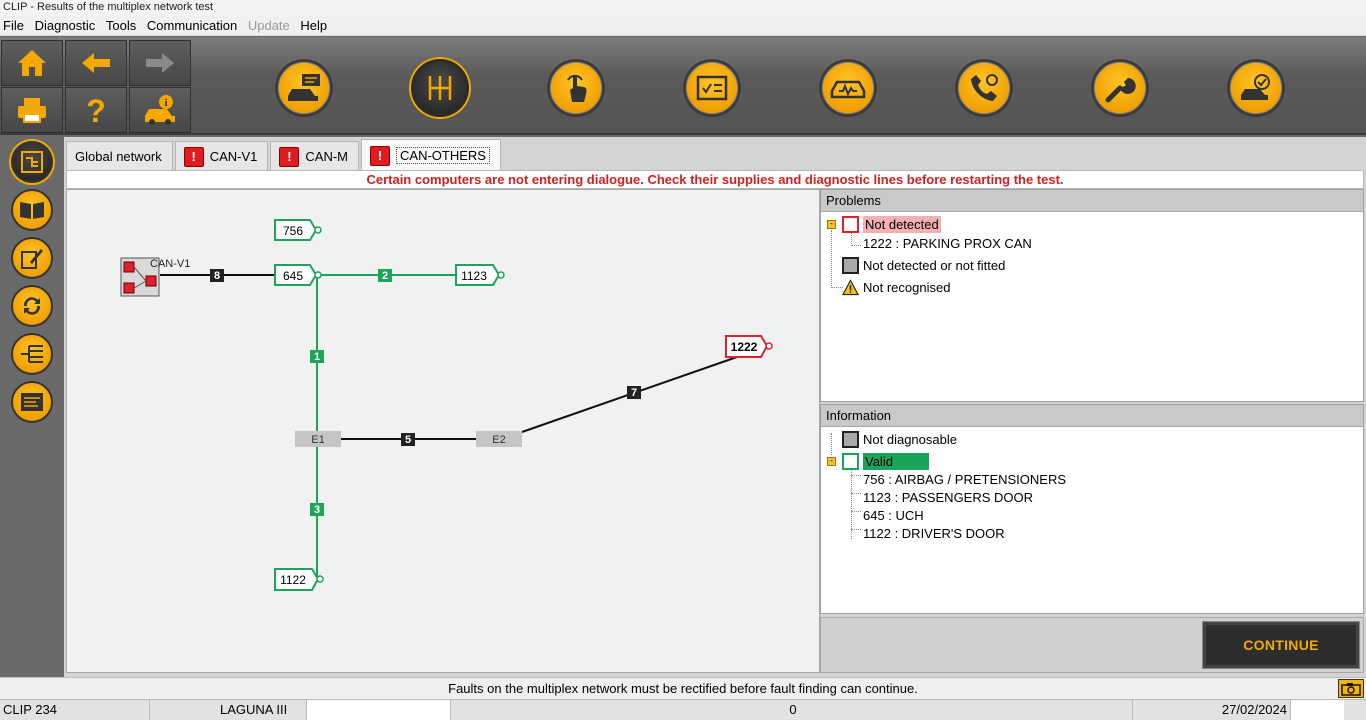 The image size is (1366, 720). What do you see at coordinates (32, 306) in the screenshot?
I see `refresh-network-button` at bounding box center [32, 306].